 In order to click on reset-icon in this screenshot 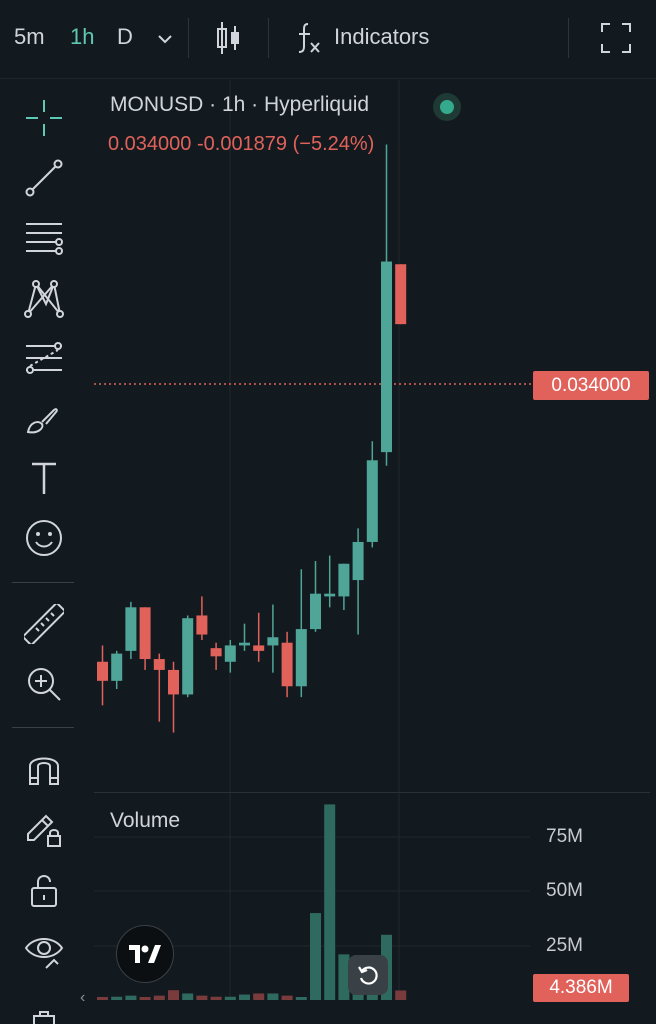, I will do `click(368, 975)`.